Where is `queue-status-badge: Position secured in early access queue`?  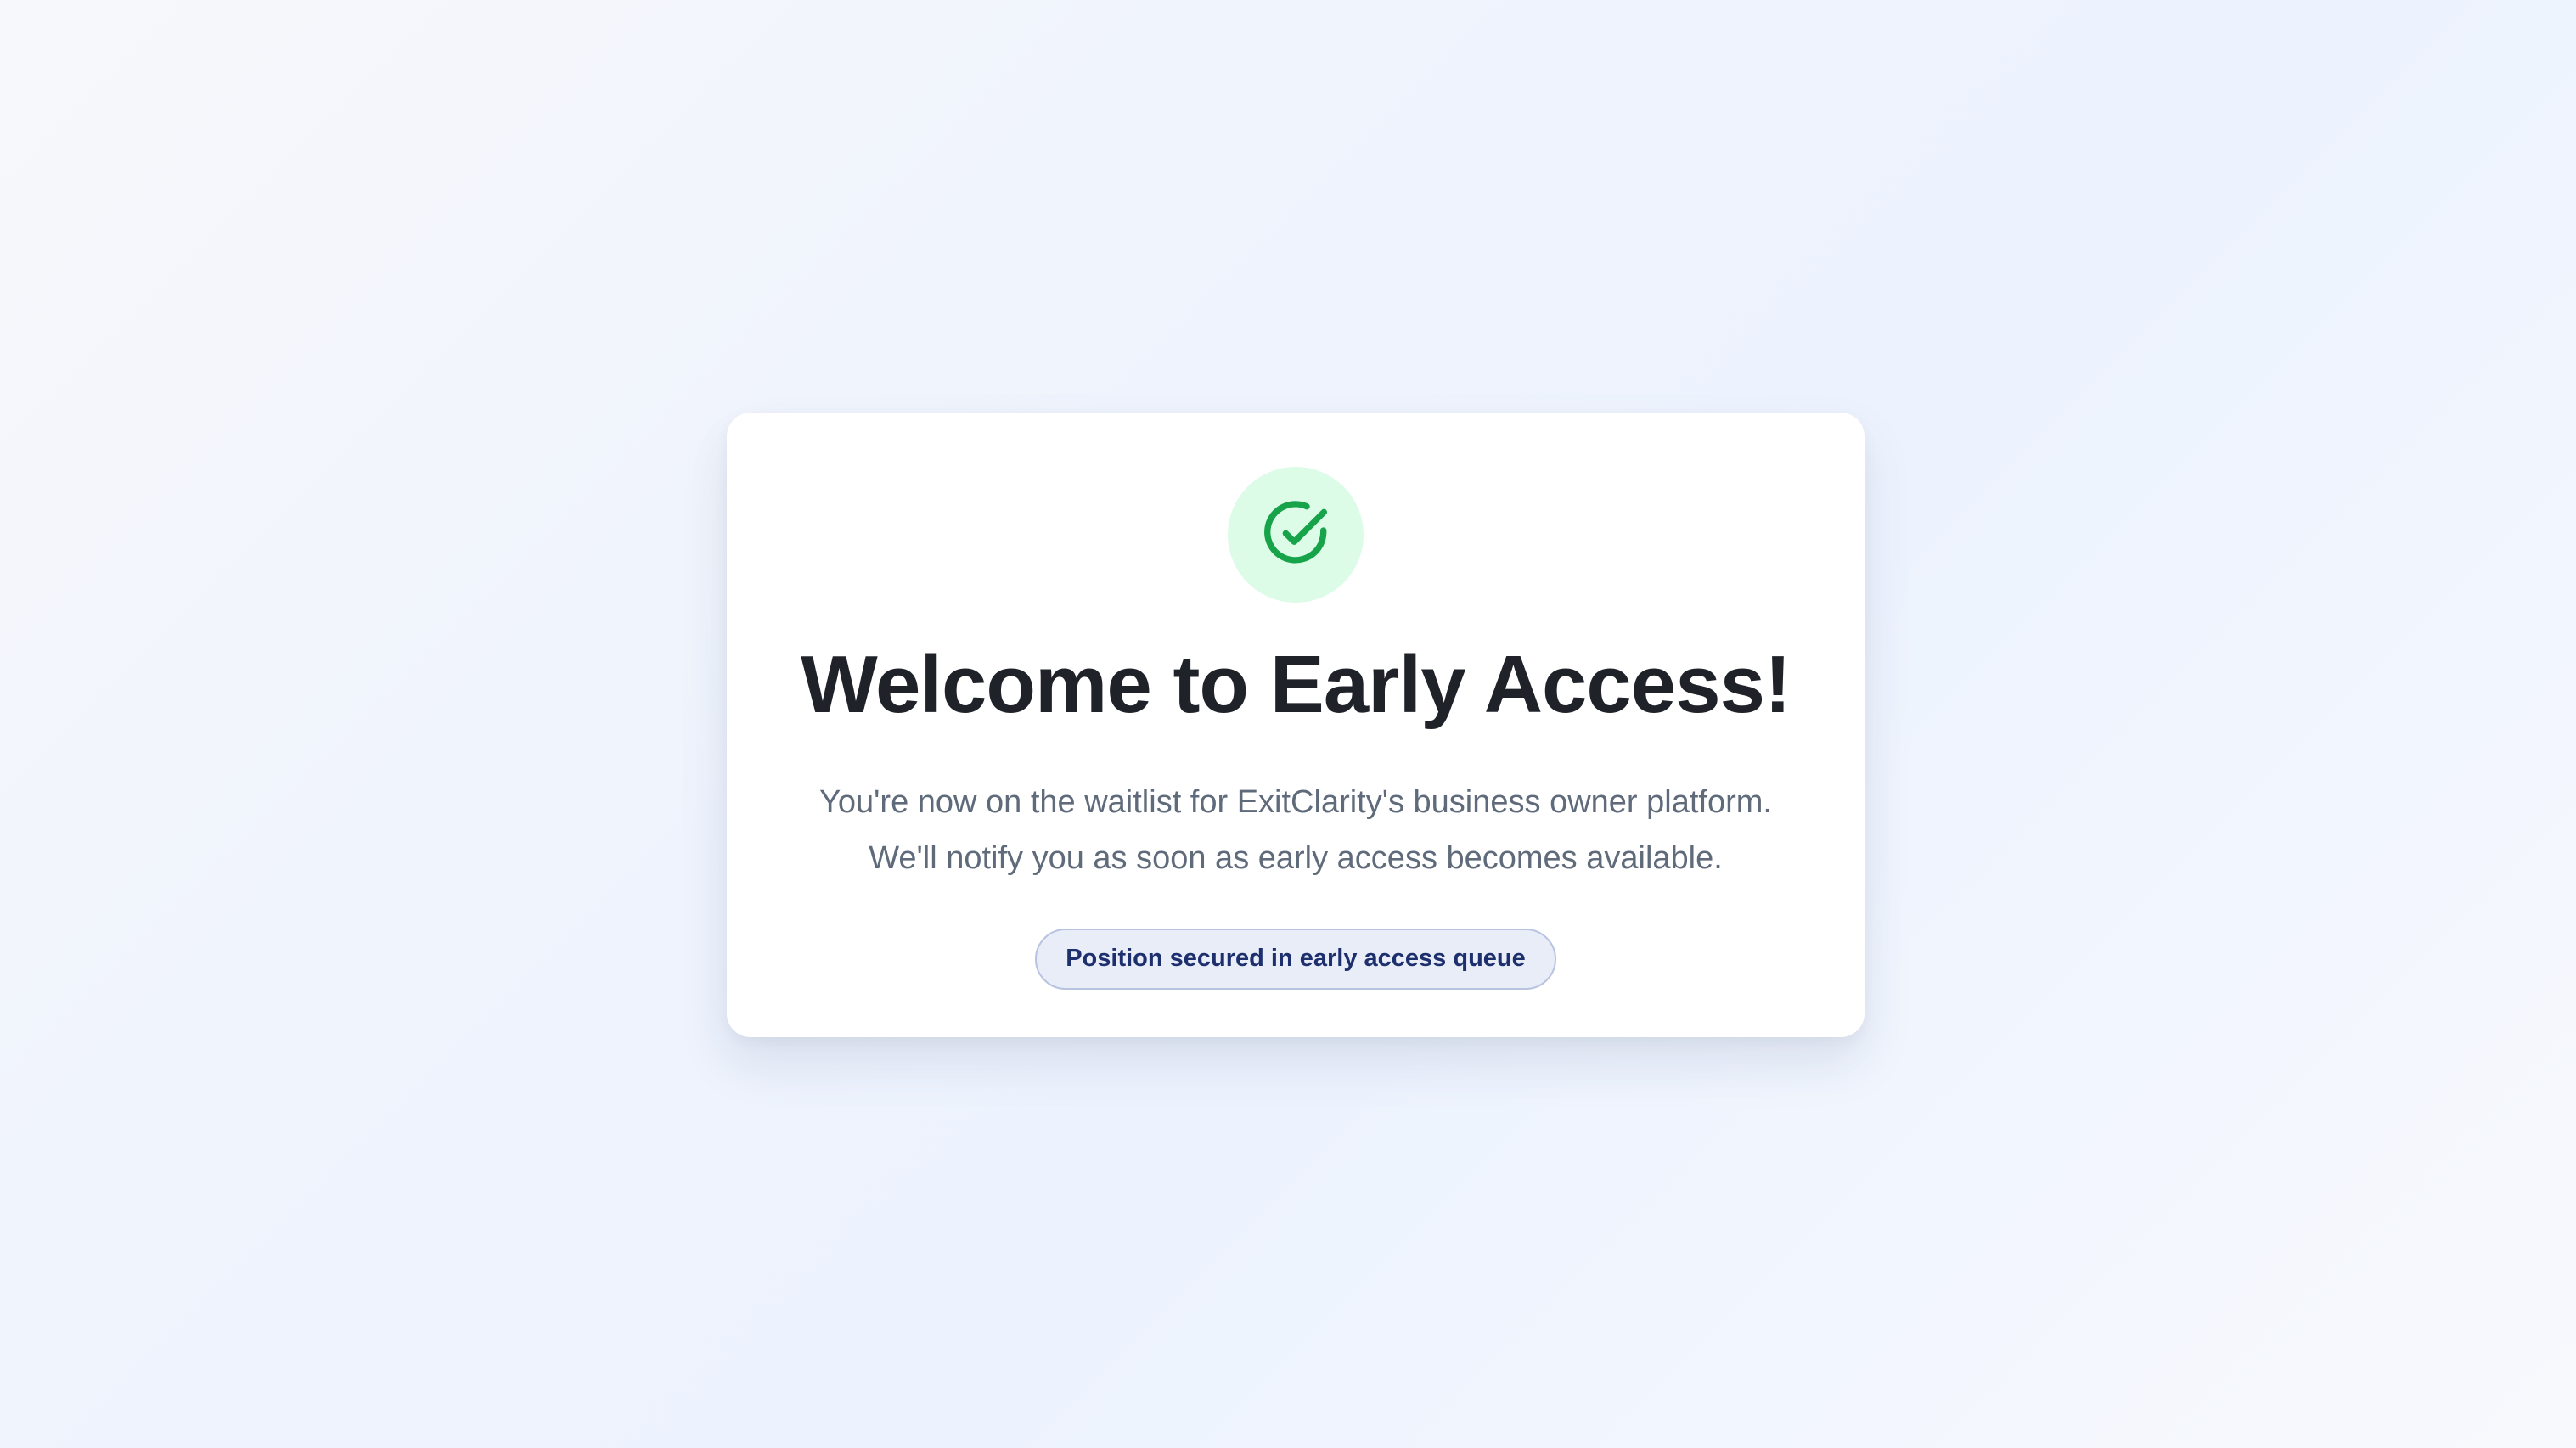 queue-status-badge: Position secured in early access queue is located at coordinates (1295, 959).